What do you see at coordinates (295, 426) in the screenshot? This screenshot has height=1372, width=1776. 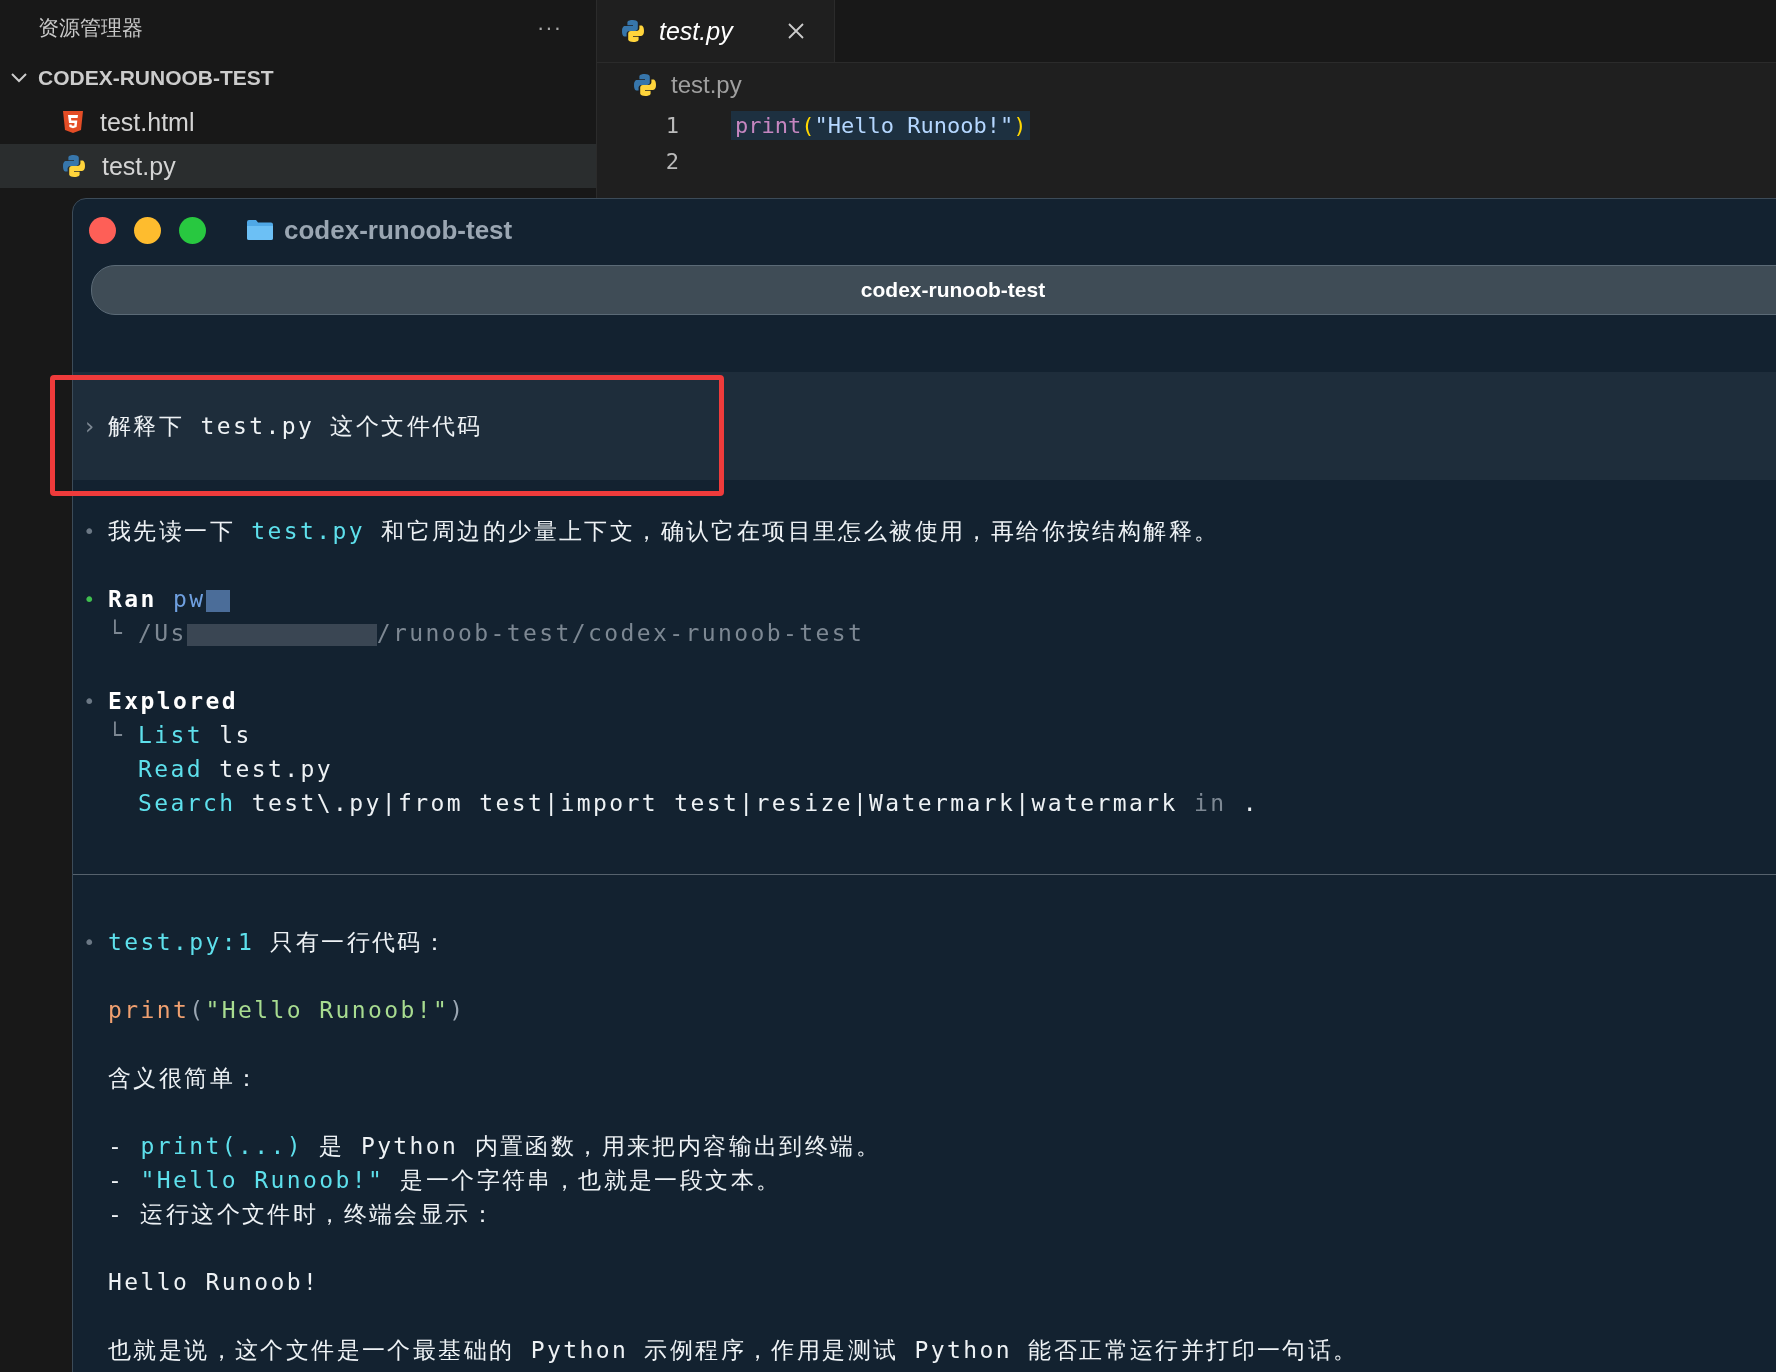 I see `prompt-text: 解释下 test.py 这个文件代码` at bounding box center [295, 426].